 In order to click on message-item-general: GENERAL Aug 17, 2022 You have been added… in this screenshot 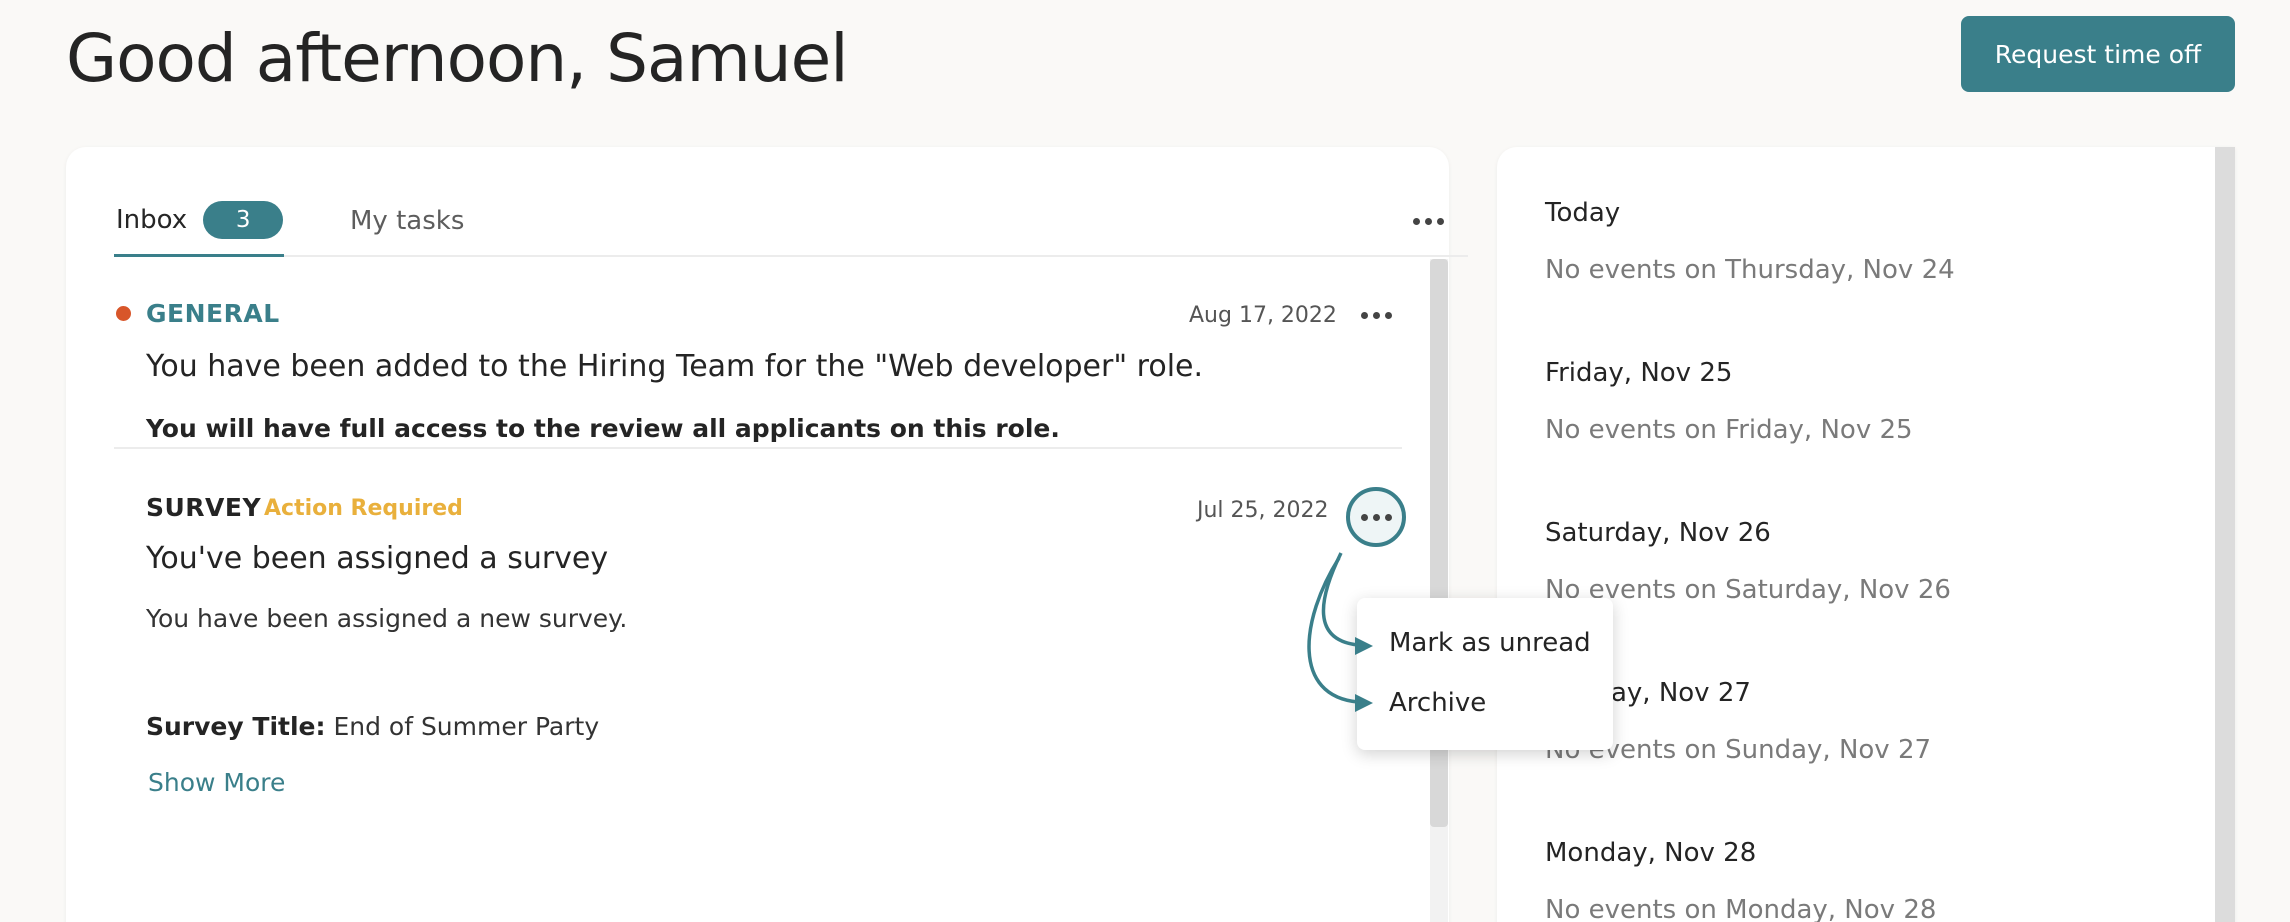, I will do `click(758, 354)`.